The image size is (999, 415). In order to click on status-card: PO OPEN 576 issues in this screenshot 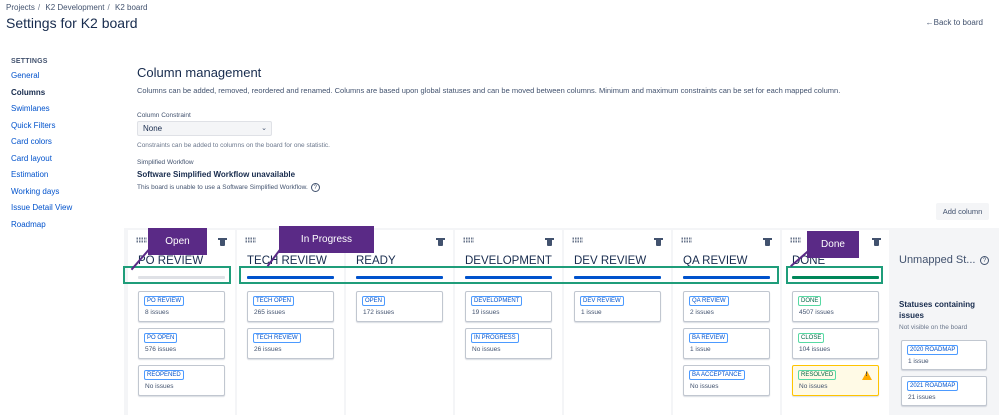, I will do `click(181, 343)`.